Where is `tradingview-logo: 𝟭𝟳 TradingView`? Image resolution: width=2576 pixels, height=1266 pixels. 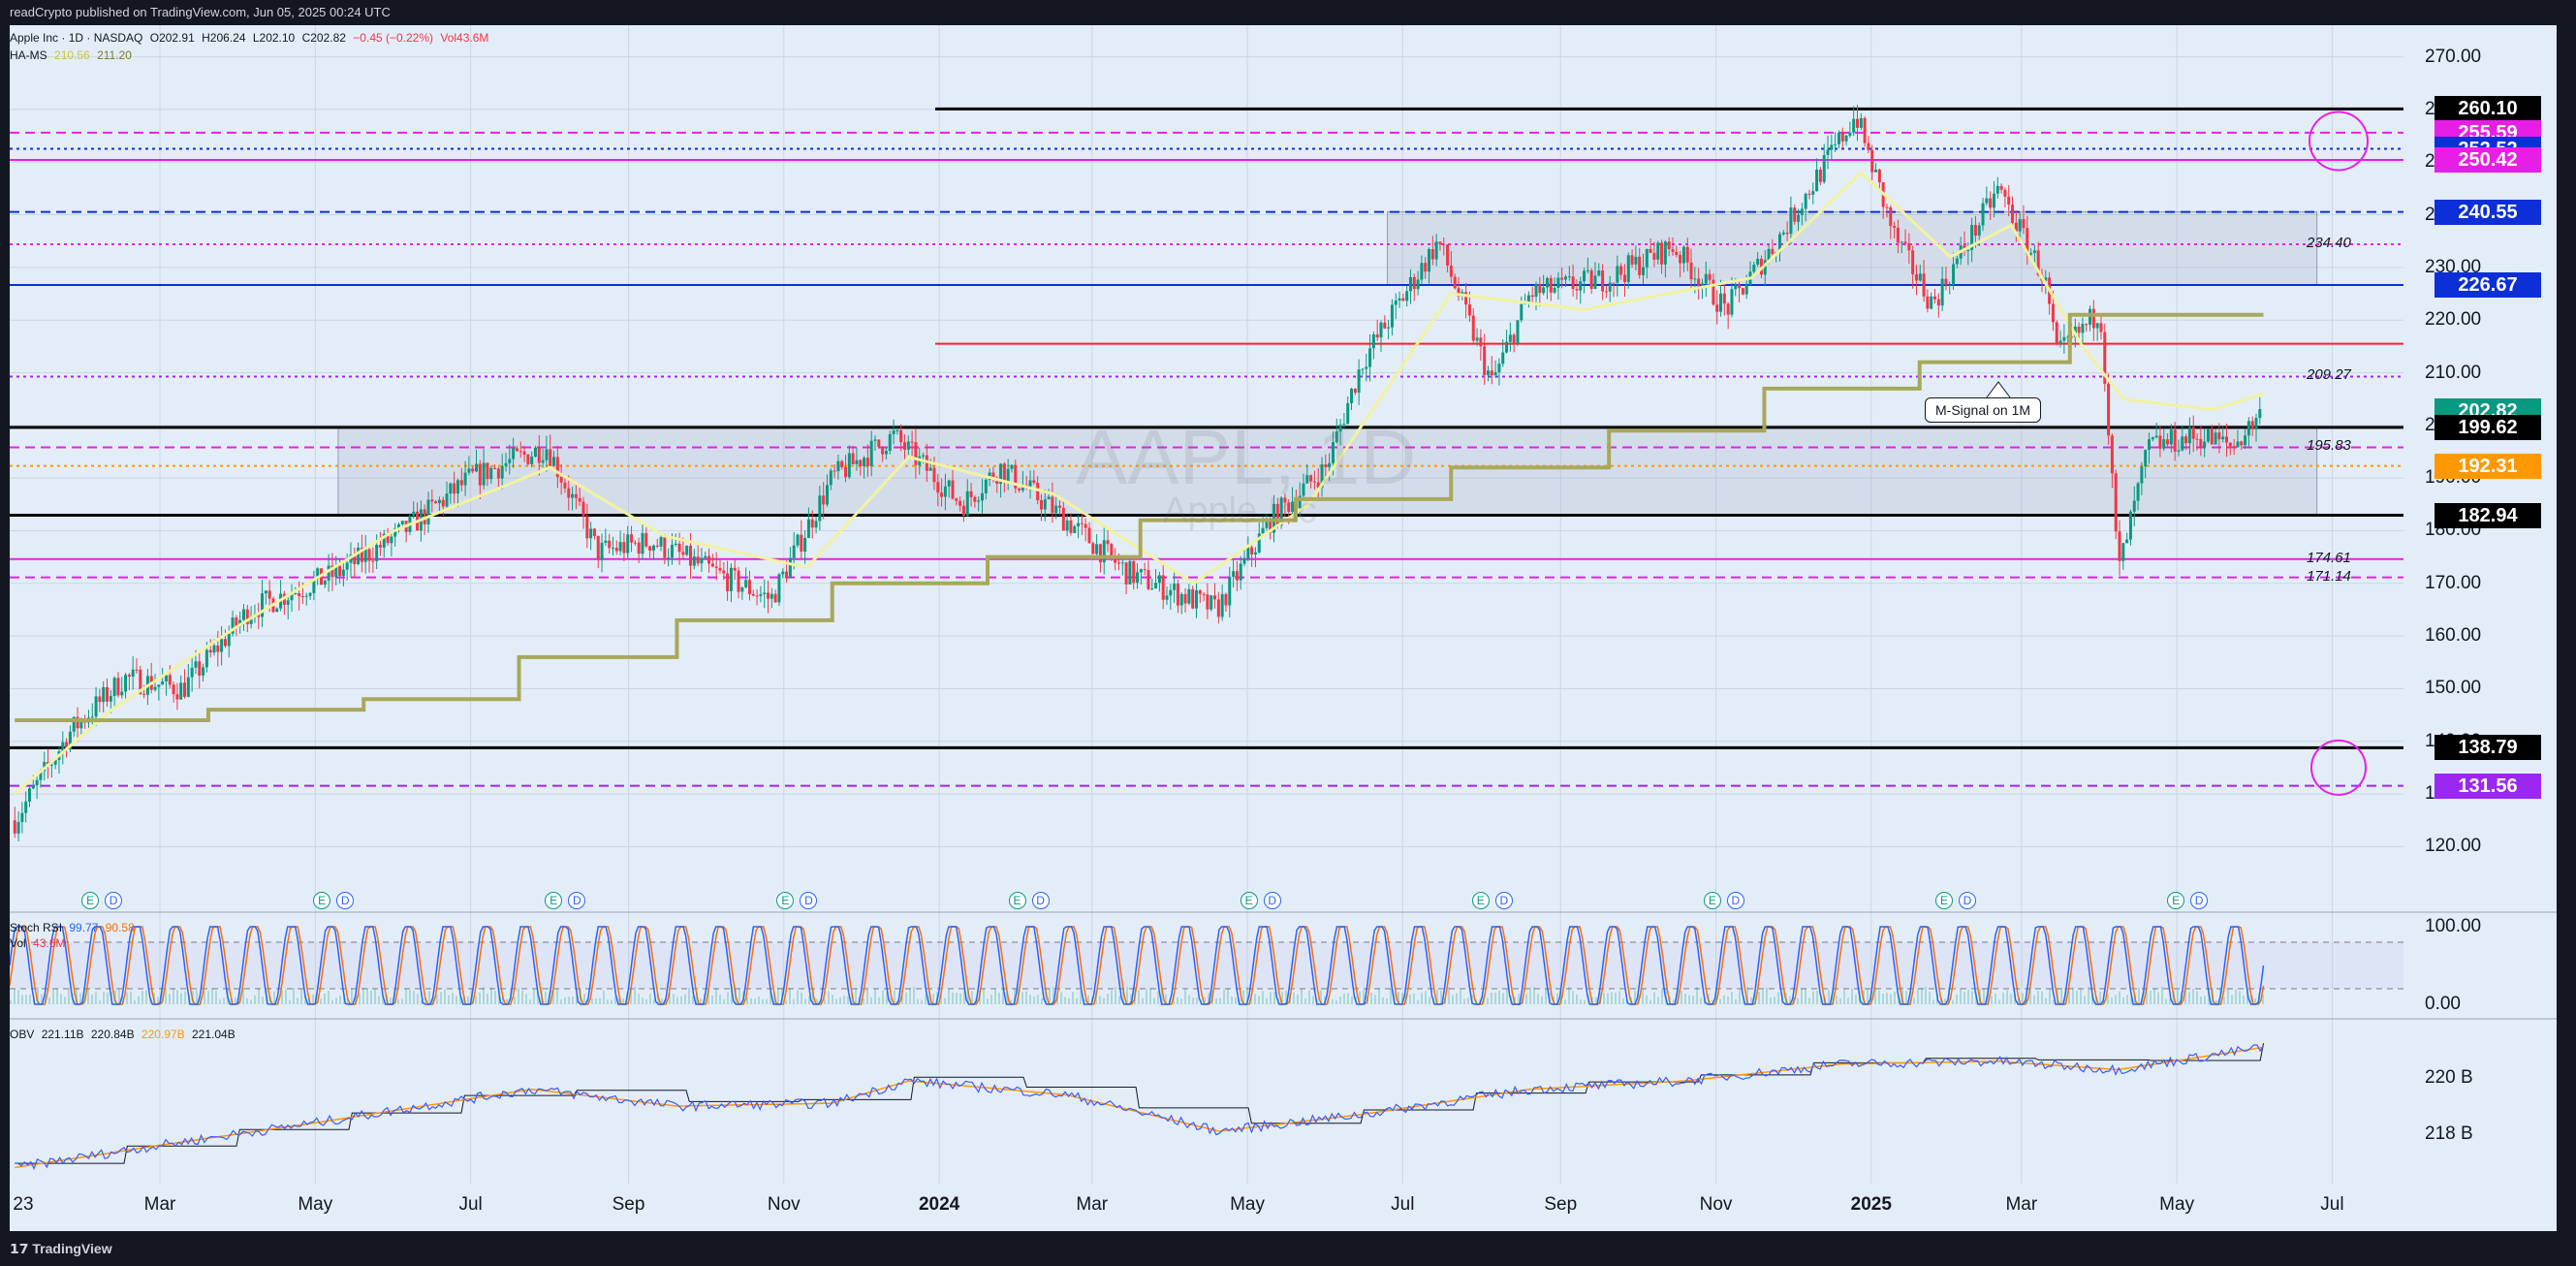 tradingview-logo: 𝟭𝟳 TradingView is located at coordinates (61, 1248).